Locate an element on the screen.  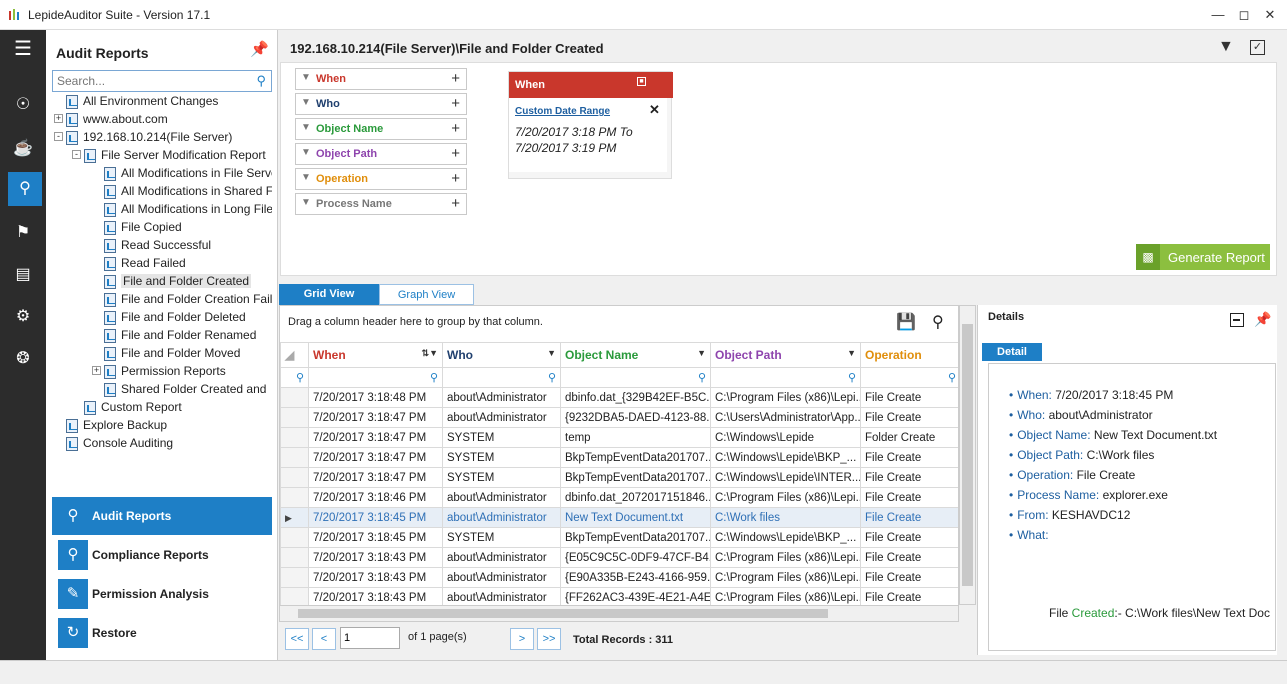
last-page-button: >> is located at coordinates (549, 639).